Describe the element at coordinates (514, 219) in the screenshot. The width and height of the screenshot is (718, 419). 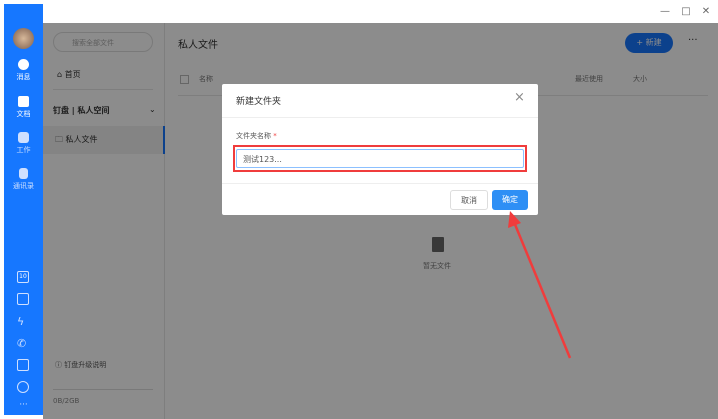
I see `arrow-head` at that location.